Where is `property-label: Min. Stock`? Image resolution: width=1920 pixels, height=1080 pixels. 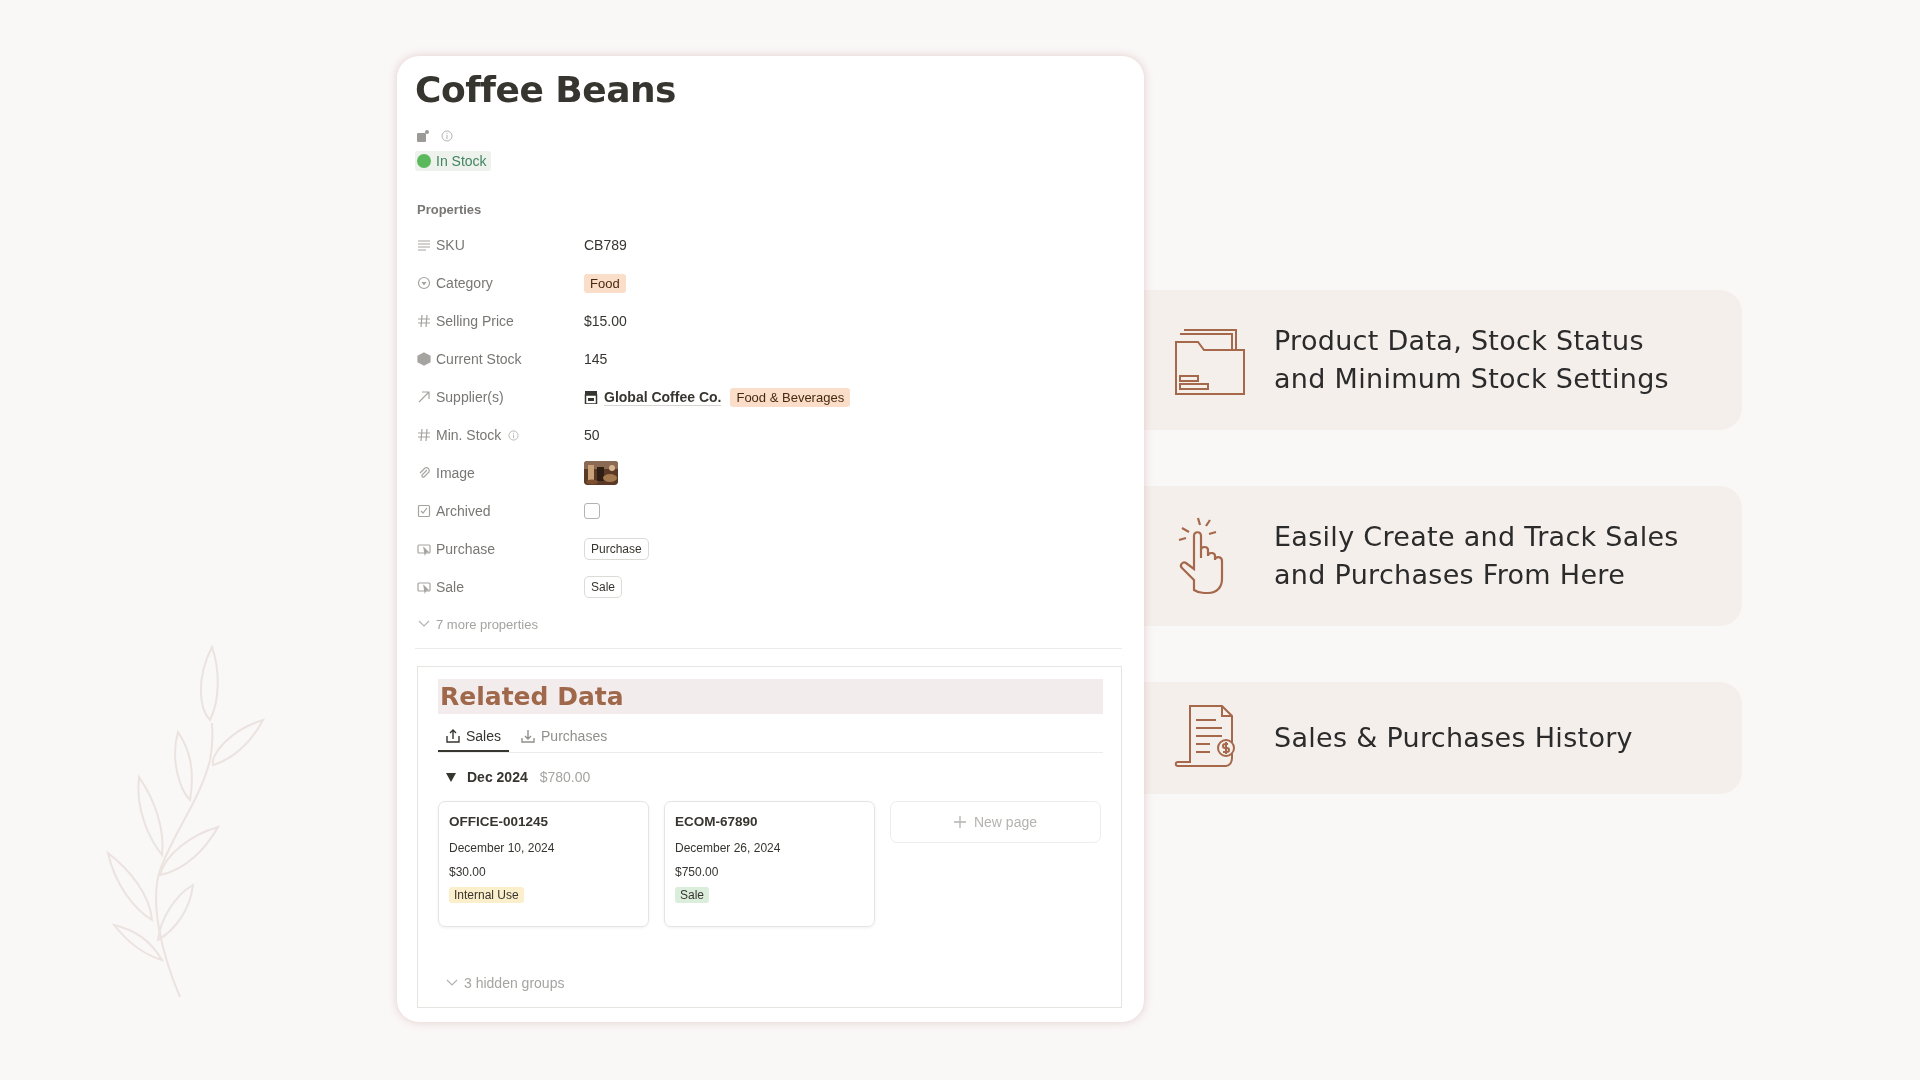
property-label: Min. Stock is located at coordinates (469, 435).